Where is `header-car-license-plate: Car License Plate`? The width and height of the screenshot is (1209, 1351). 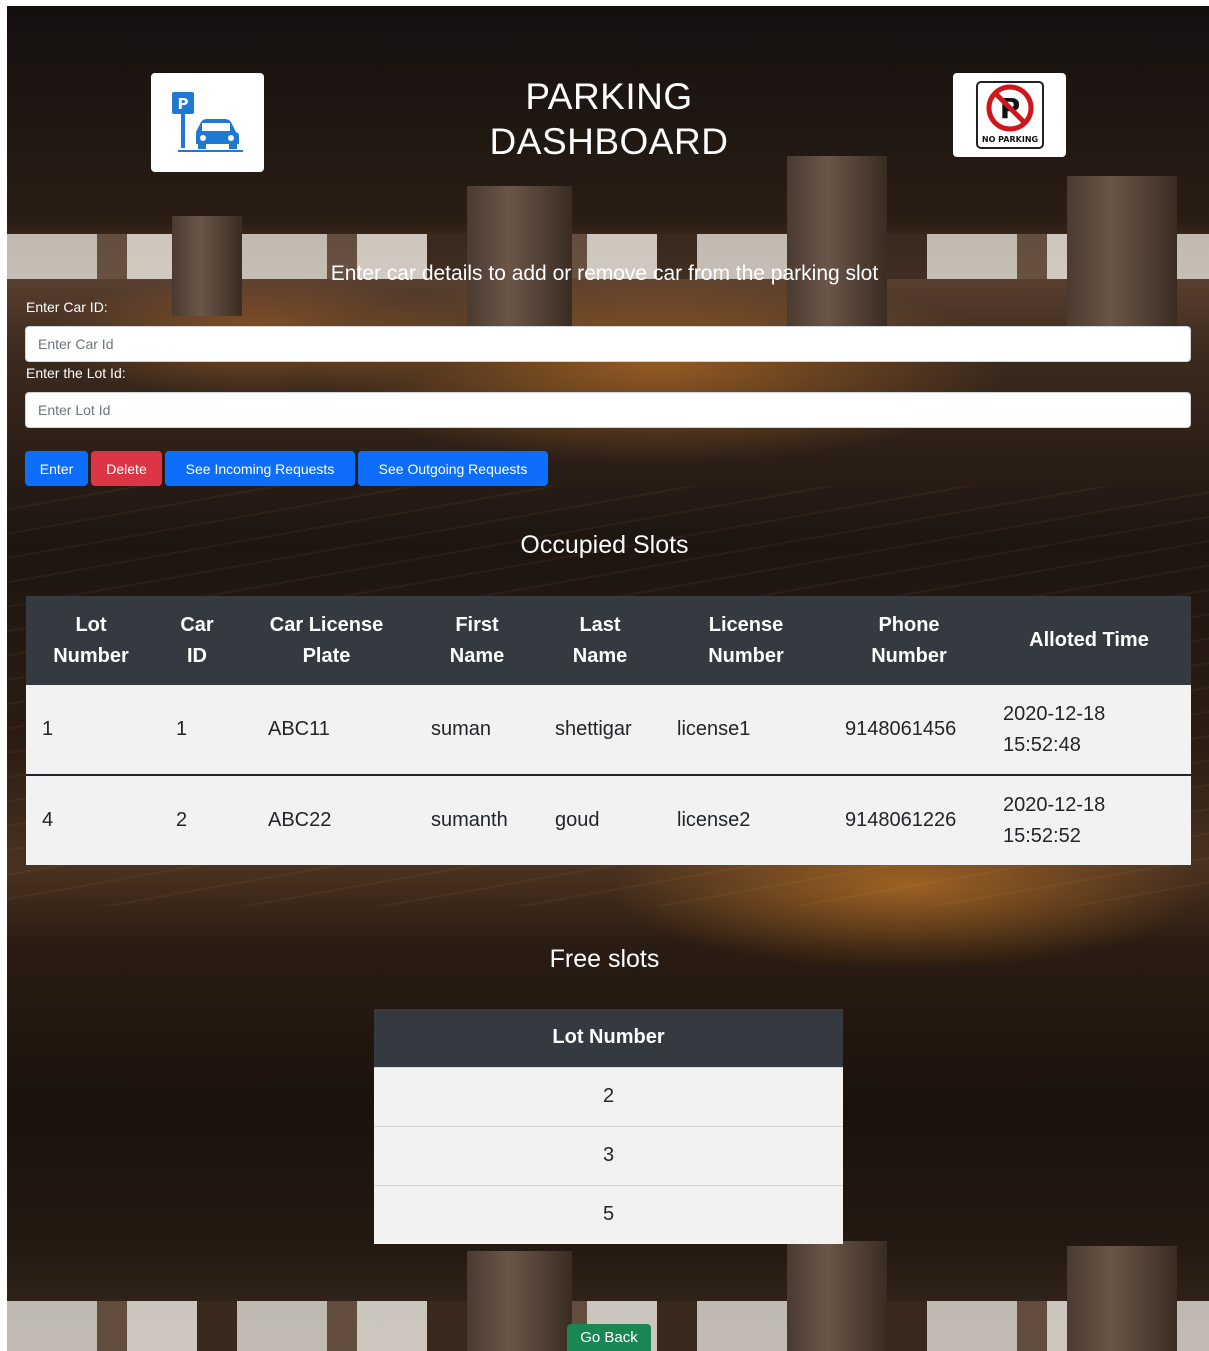
header-car-license-plate: Car License Plate is located at coordinates (326, 640).